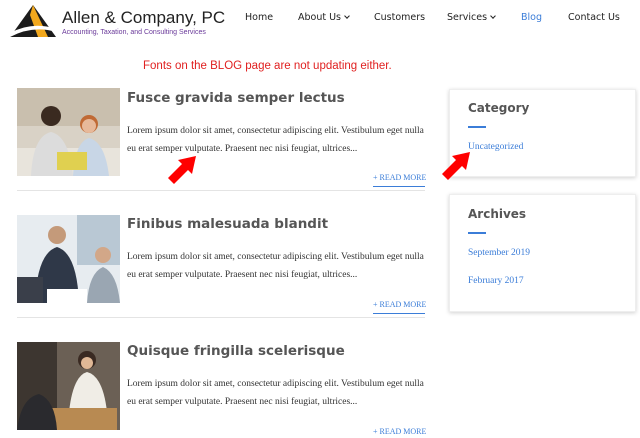  I want to click on nav-blog: Blog, so click(531, 19).